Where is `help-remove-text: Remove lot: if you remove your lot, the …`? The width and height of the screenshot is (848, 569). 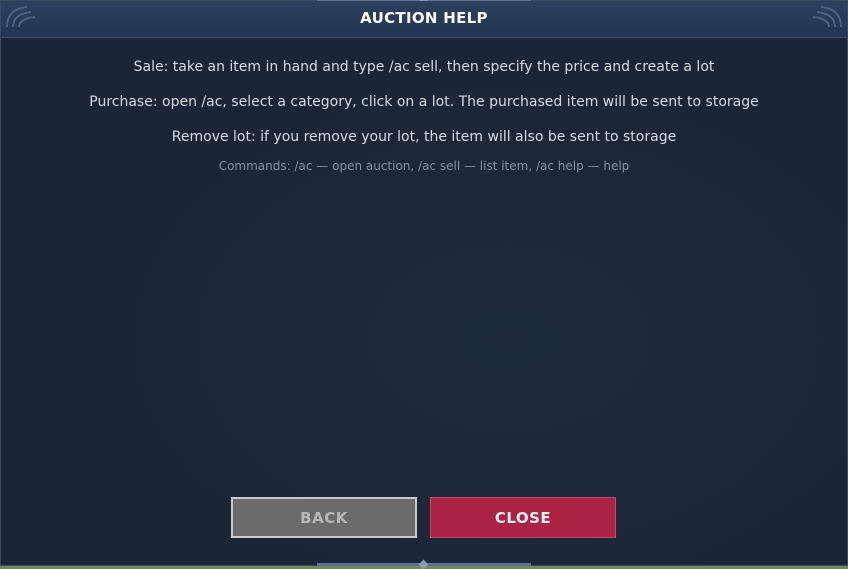 help-remove-text: Remove lot: if you remove your lot, the … is located at coordinates (424, 137).